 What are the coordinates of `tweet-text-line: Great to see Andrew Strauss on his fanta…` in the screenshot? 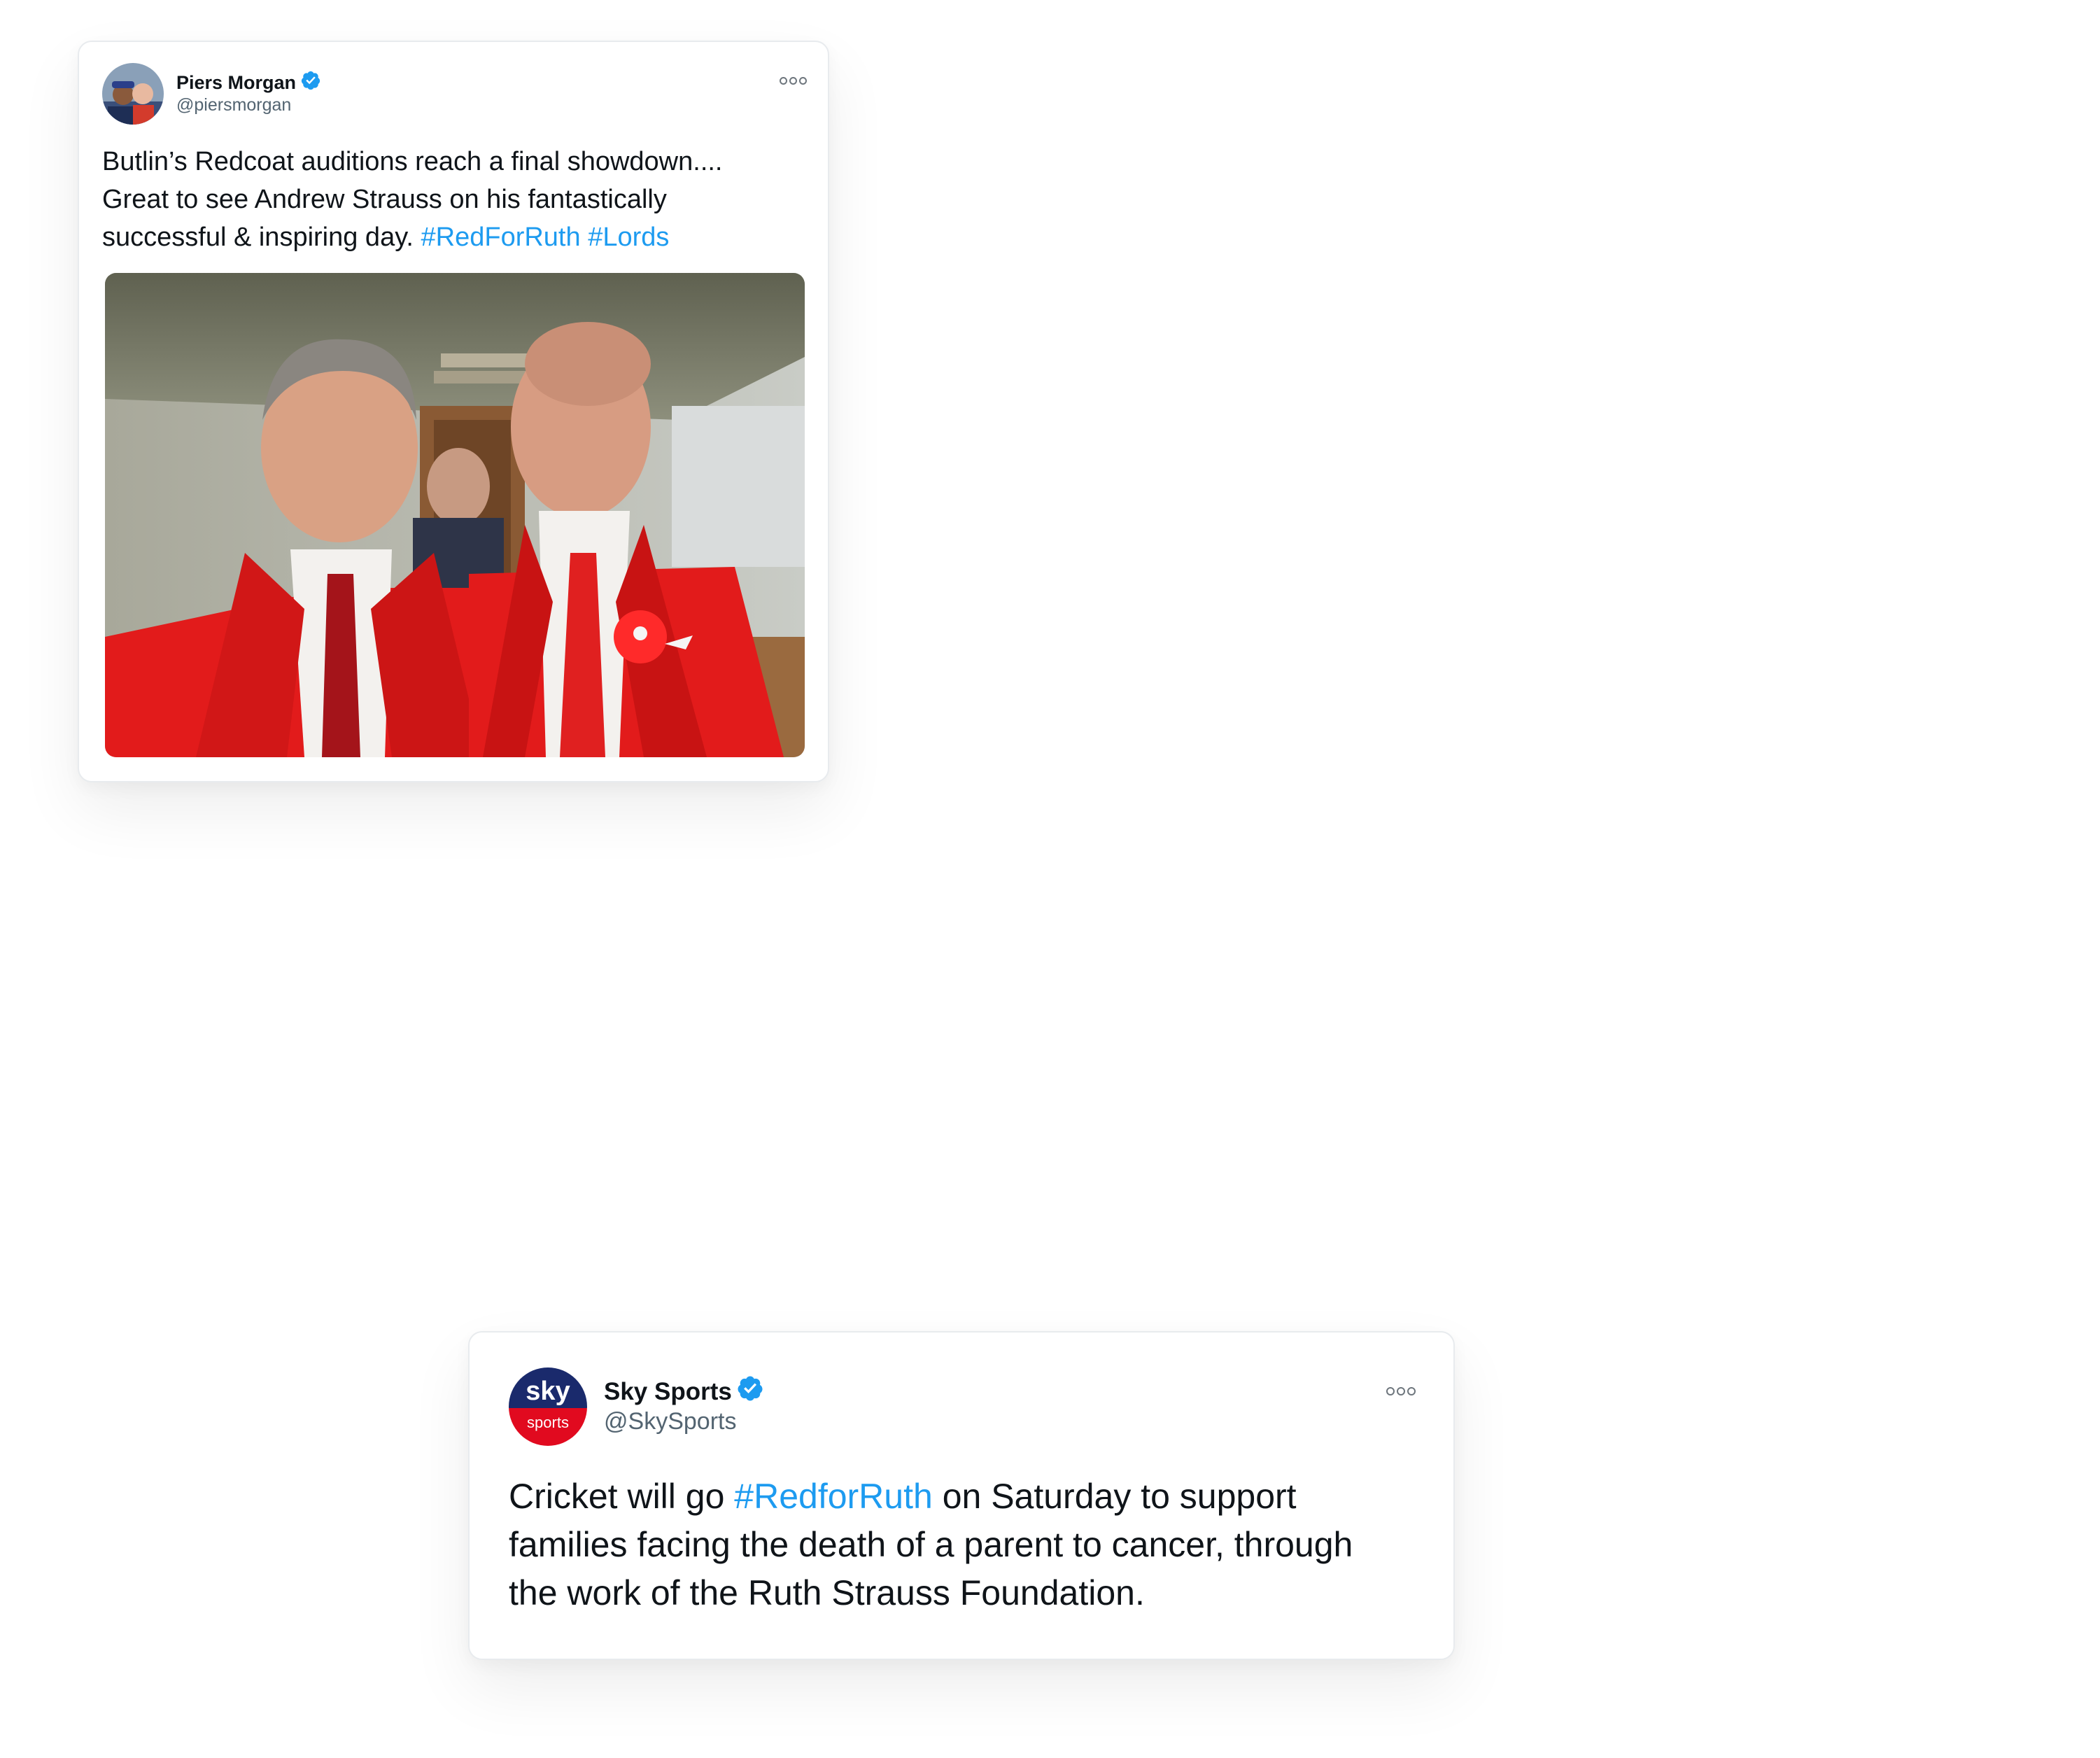 It's located at (385, 199).